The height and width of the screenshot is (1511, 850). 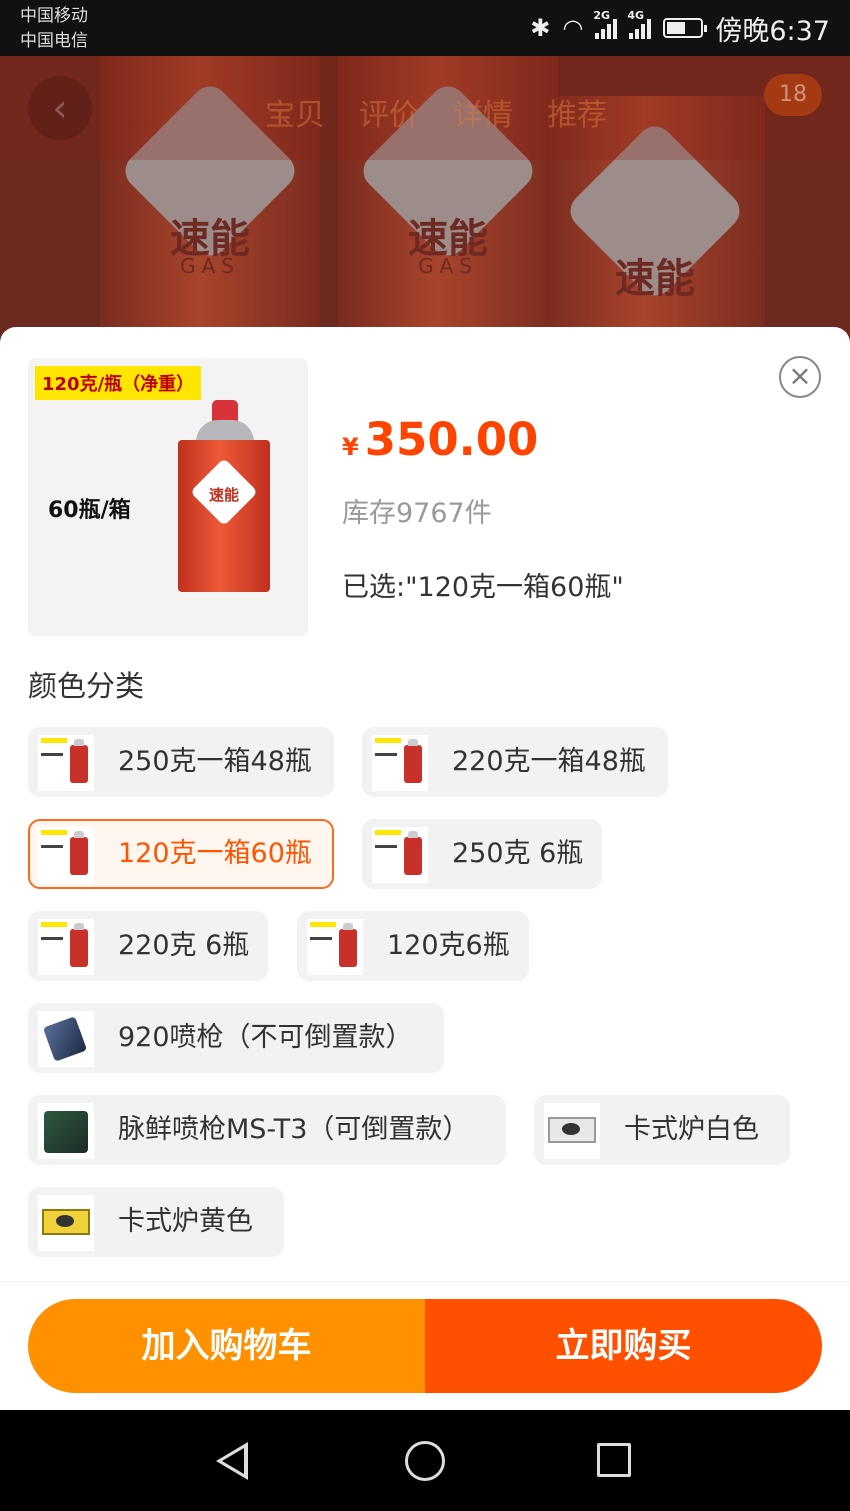 I want to click on status-icons: ✱ ◠ 2G 4G 傍晚6:37, so click(x=680, y=28).